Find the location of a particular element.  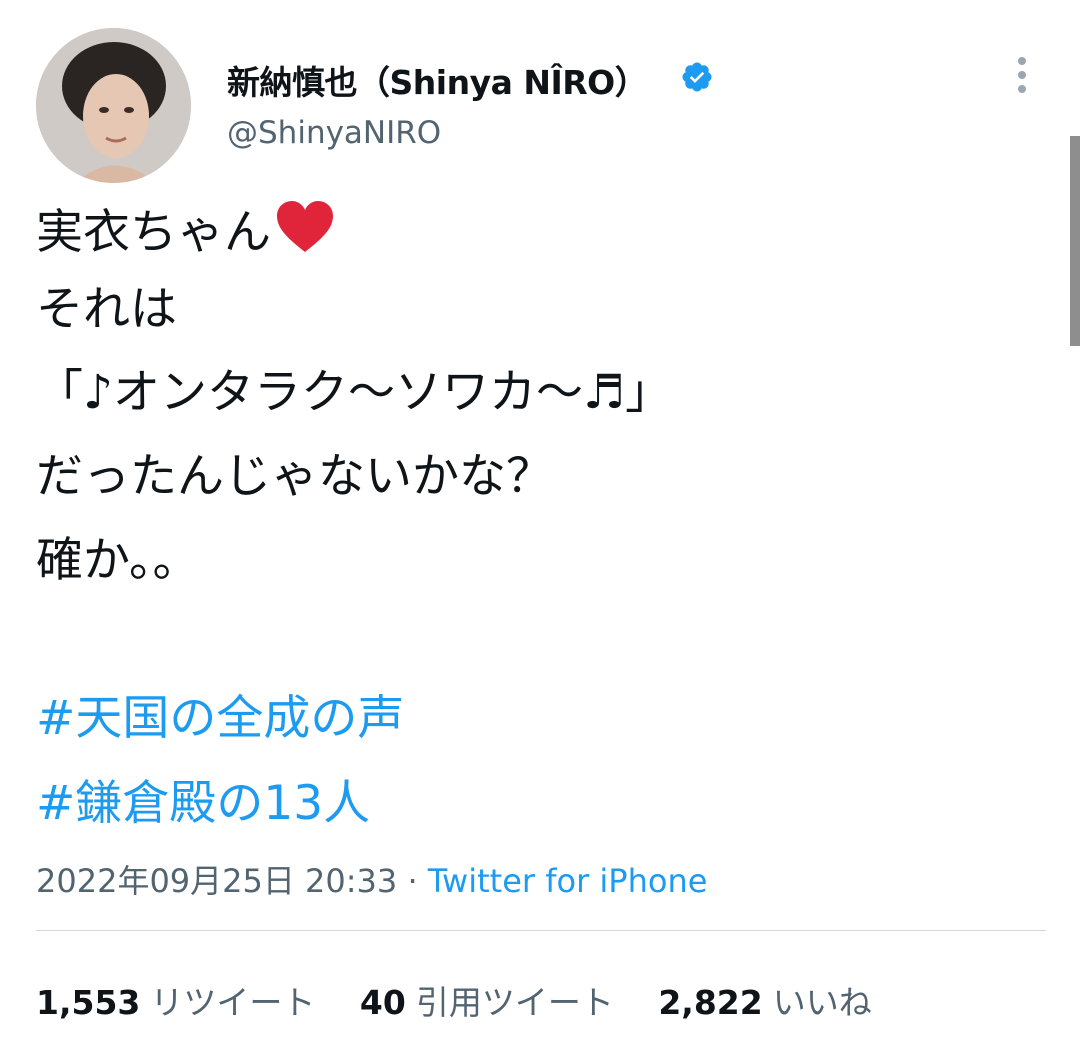

quote-stat: 40 引用ツイート is located at coordinates (487, 1000).